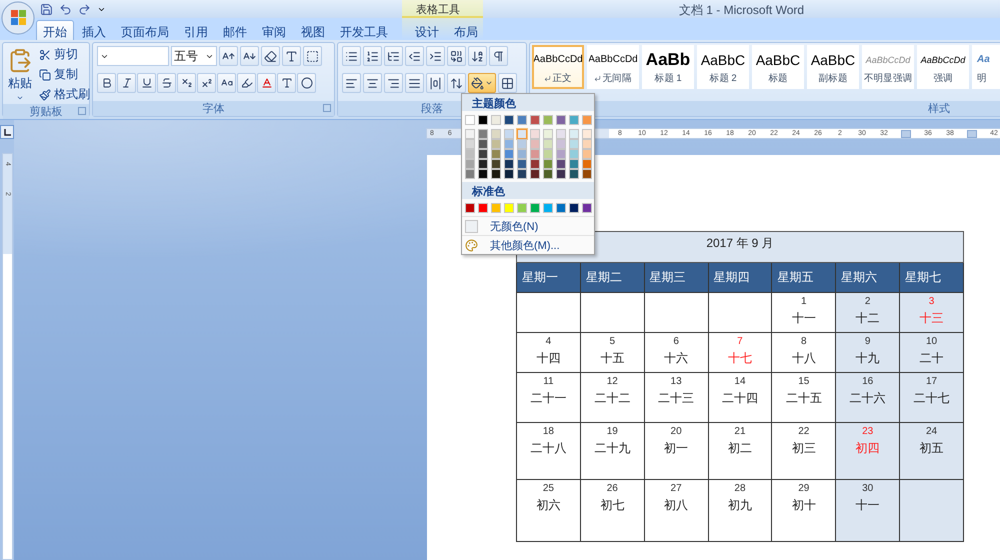 The image size is (1000, 560). Describe the element at coordinates (7, 132) in the screenshot. I see `tab-selector-button` at that location.